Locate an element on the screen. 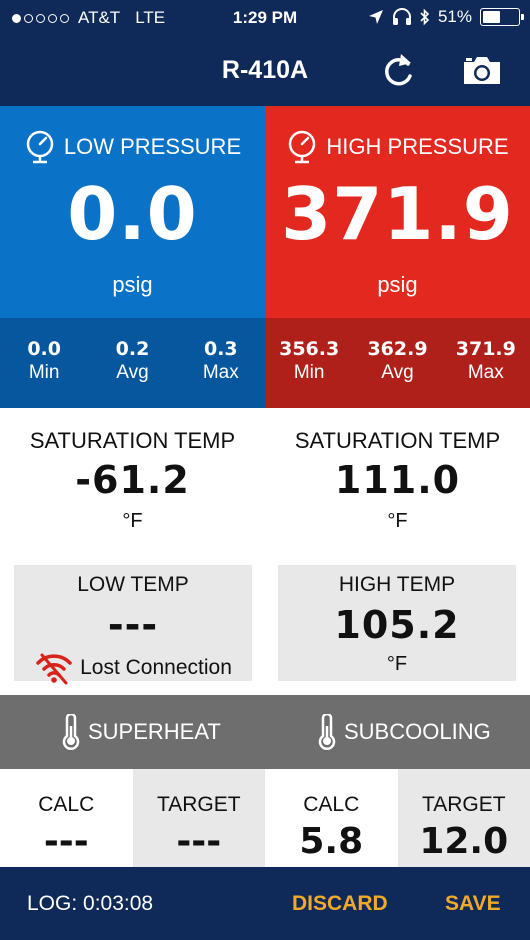 The height and width of the screenshot is (940, 530). low-pressure-label: LOW PRESSURE is located at coordinates (152, 146).